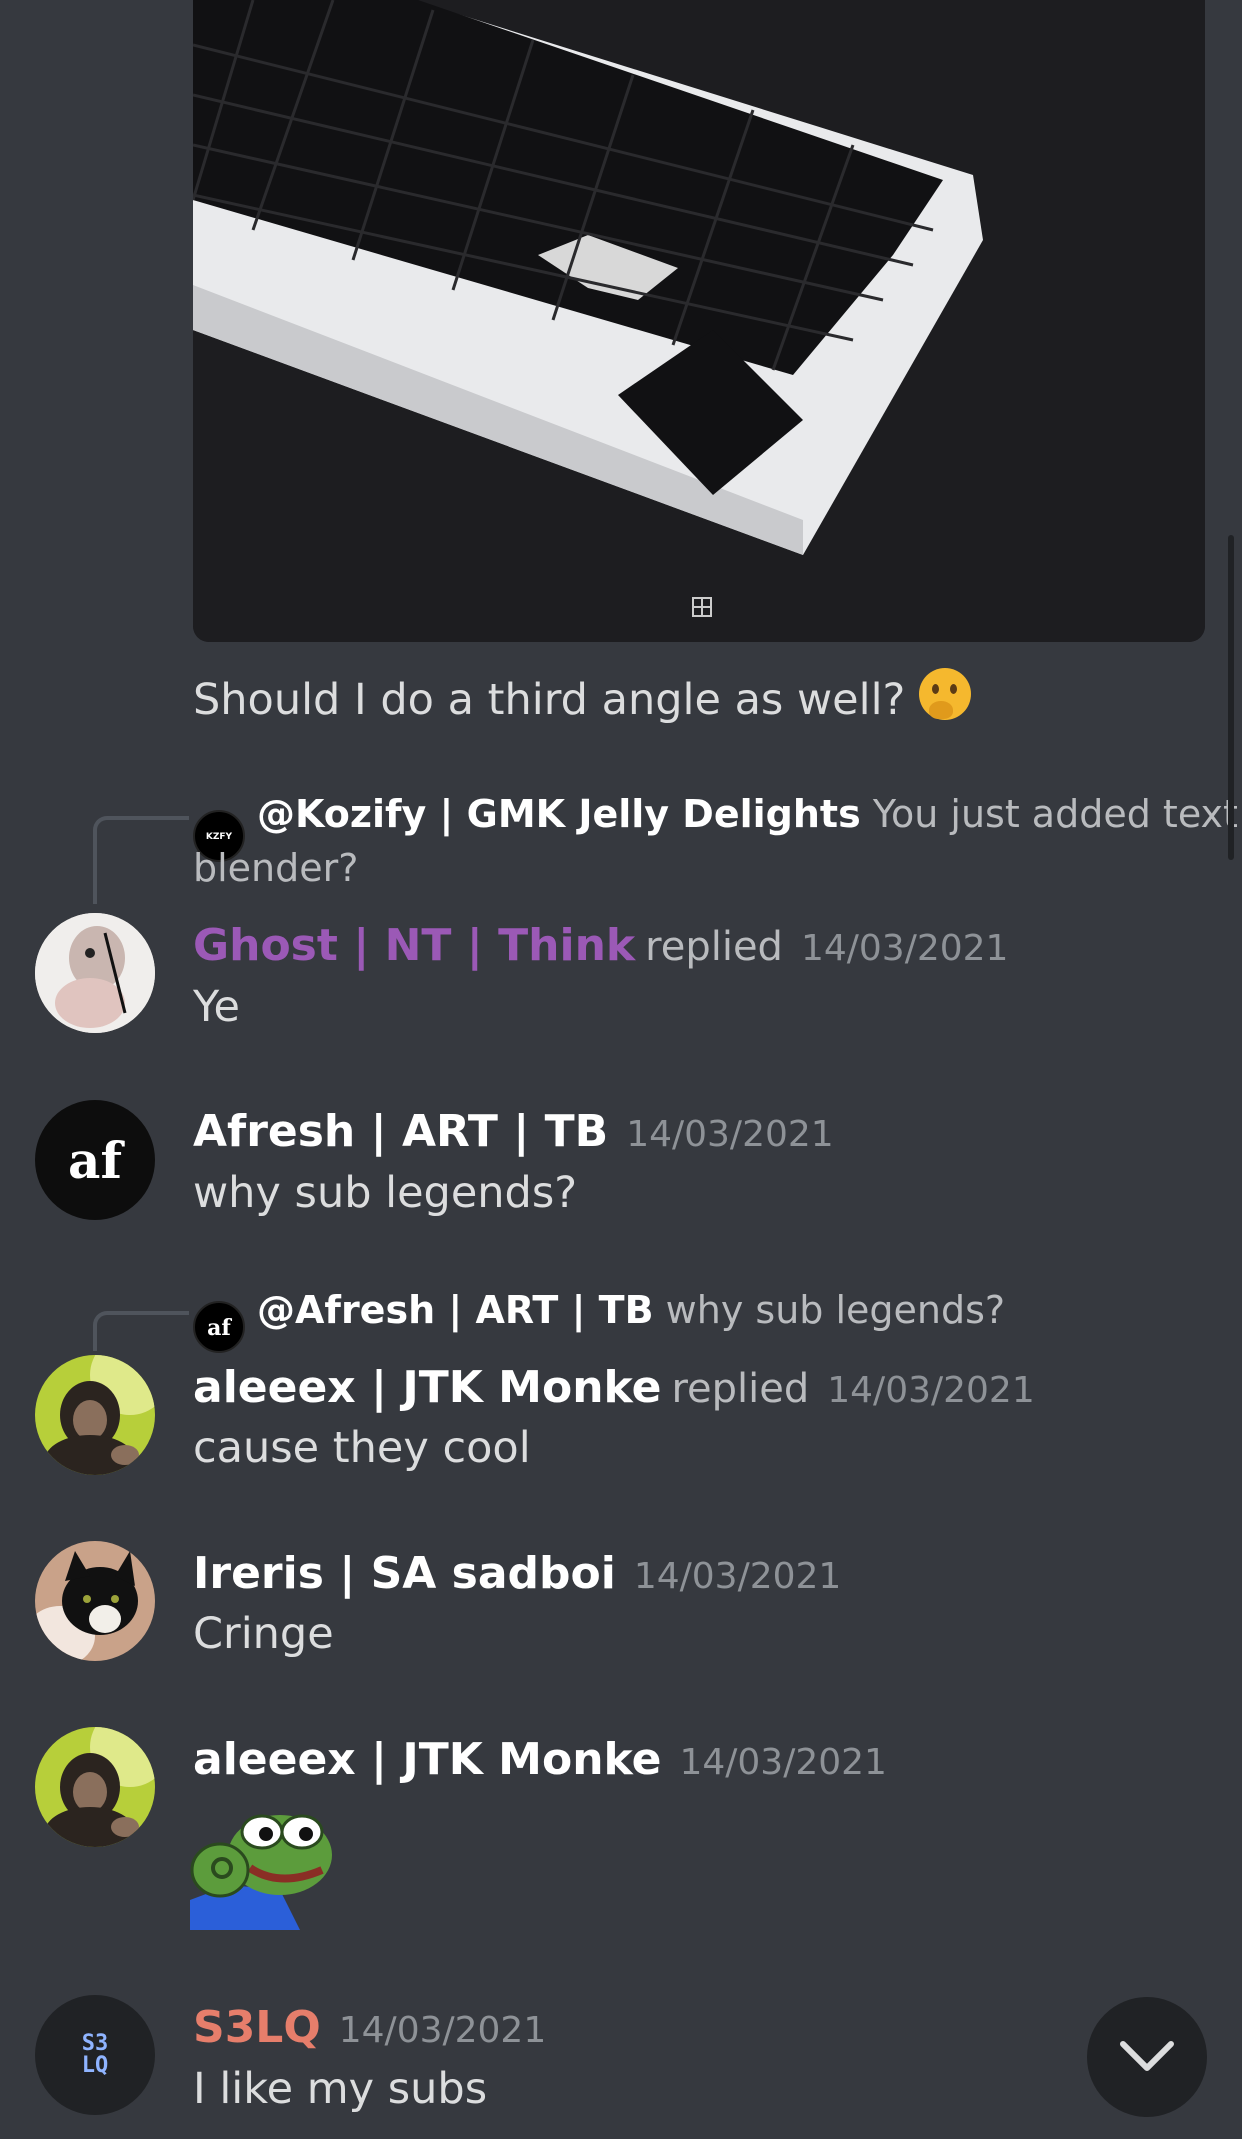  Describe the element at coordinates (362, 1448) in the screenshot. I see `message-text: cause they cool` at that location.